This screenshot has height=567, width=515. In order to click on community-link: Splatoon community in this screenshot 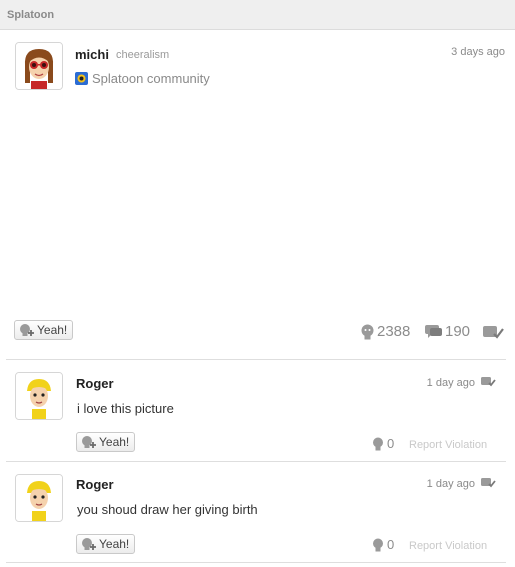, I will do `click(142, 78)`.